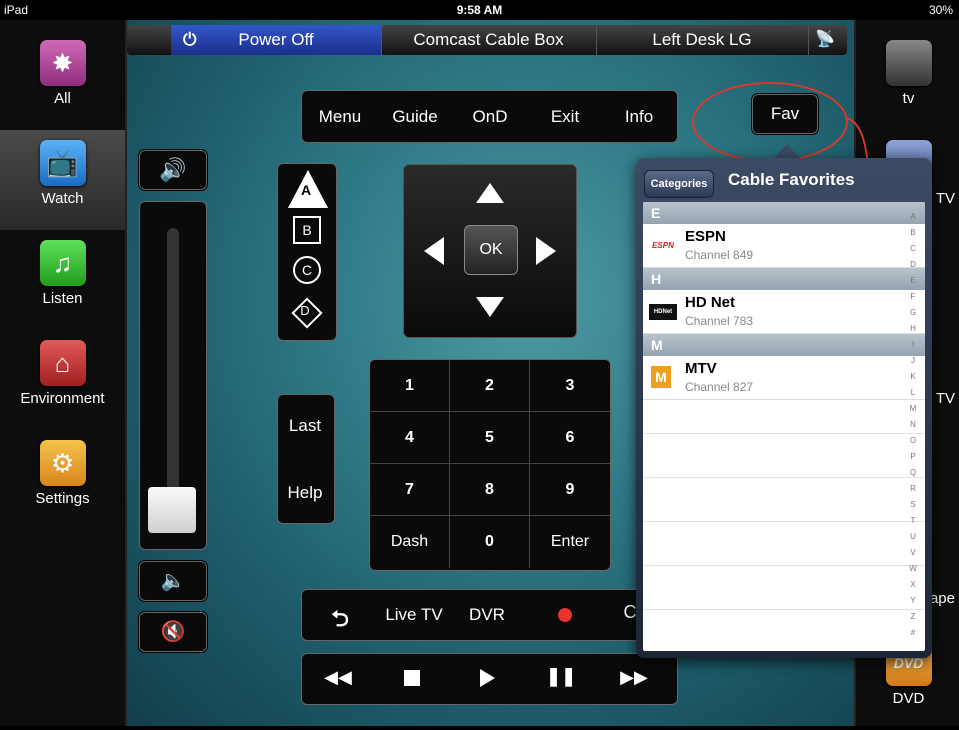 The width and height of the screenshot is (959, 730). Describe the element at coordinates (570, 542) in the screenshot. I see `key-enter: Enter` at that location.